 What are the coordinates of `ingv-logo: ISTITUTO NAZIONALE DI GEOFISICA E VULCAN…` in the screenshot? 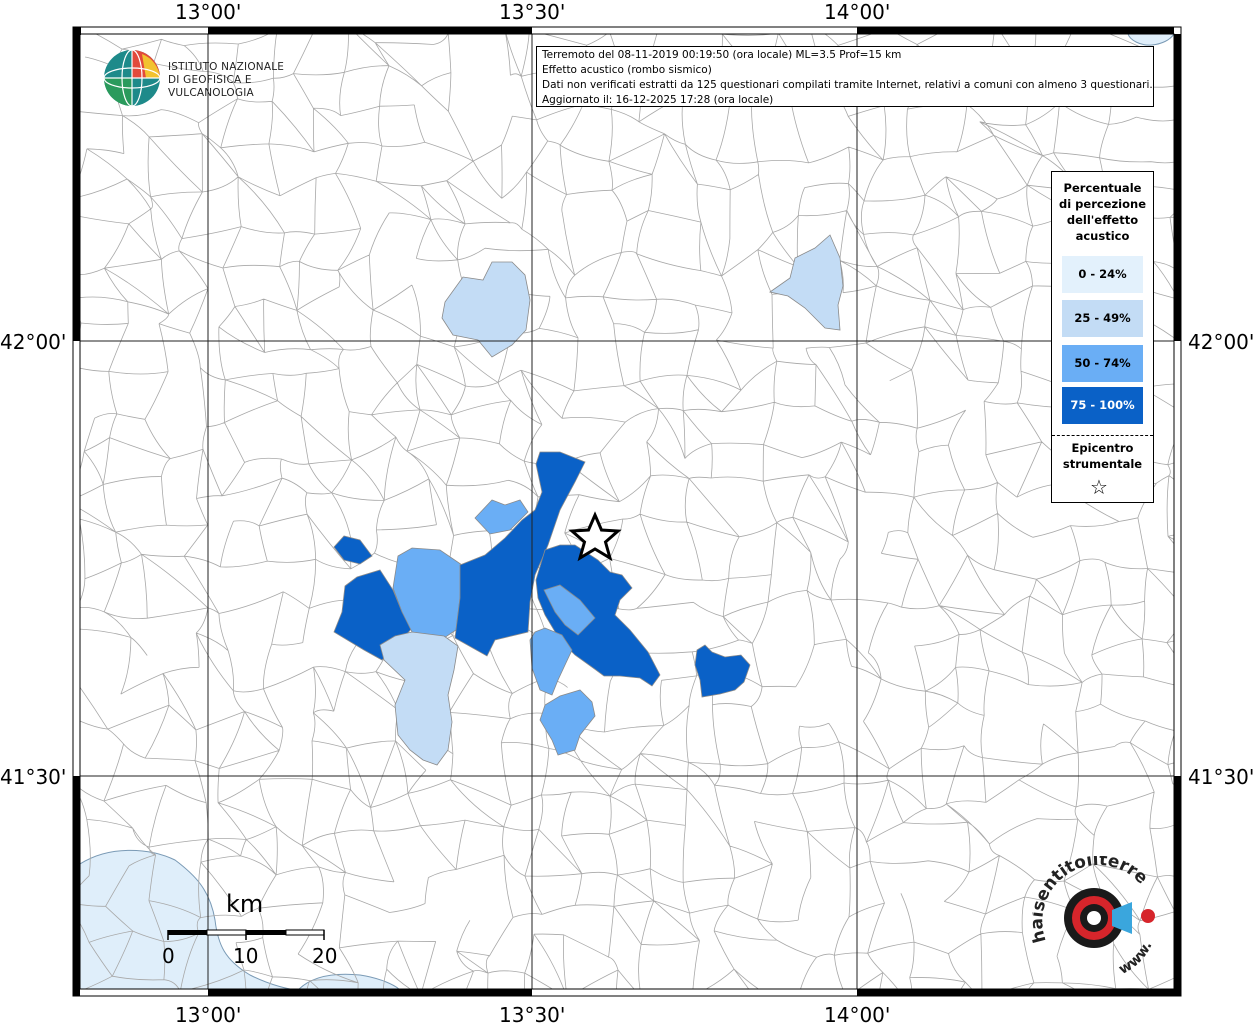 It's located at (207, 78).